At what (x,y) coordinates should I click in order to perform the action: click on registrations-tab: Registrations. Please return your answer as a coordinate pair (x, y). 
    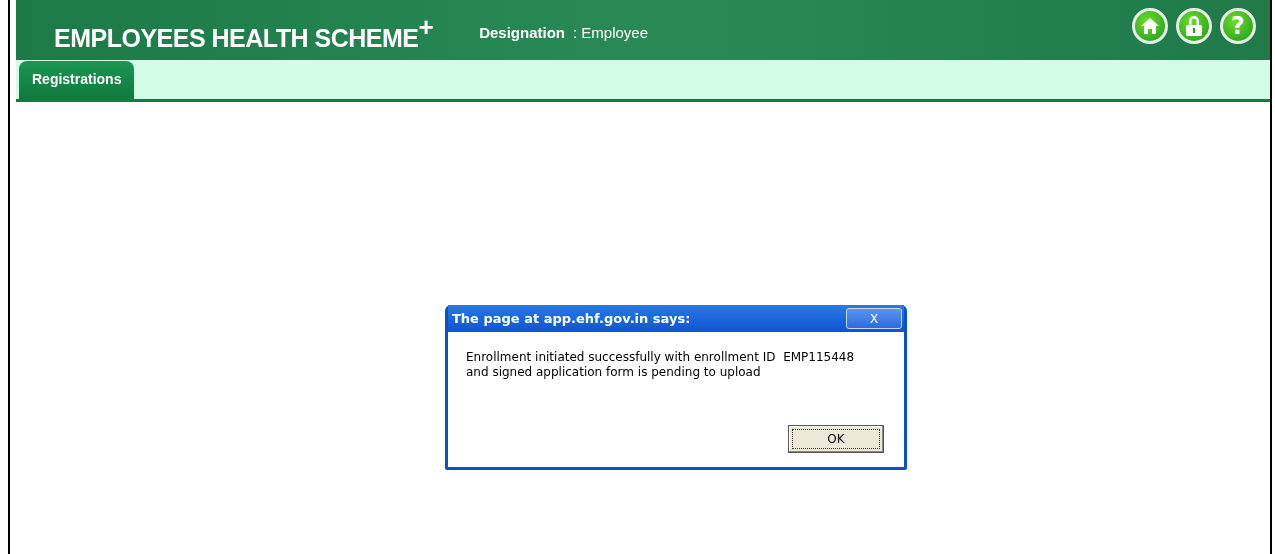
    Looking at the image, I should click on (77, 80).